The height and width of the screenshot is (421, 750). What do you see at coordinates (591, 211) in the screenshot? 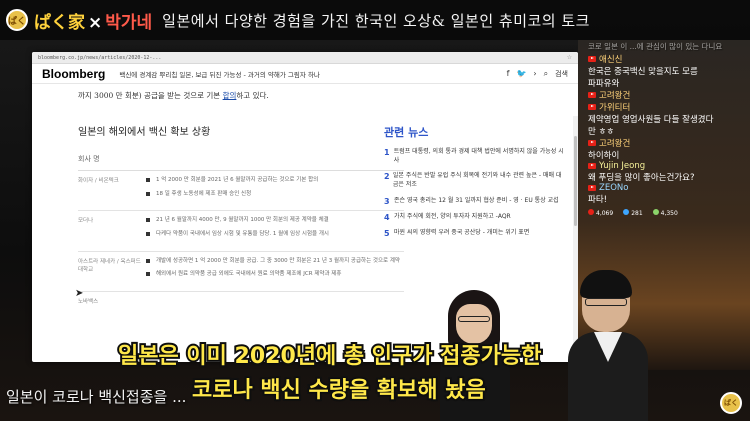
I see `views-icon` at bounding box center [591, 211].